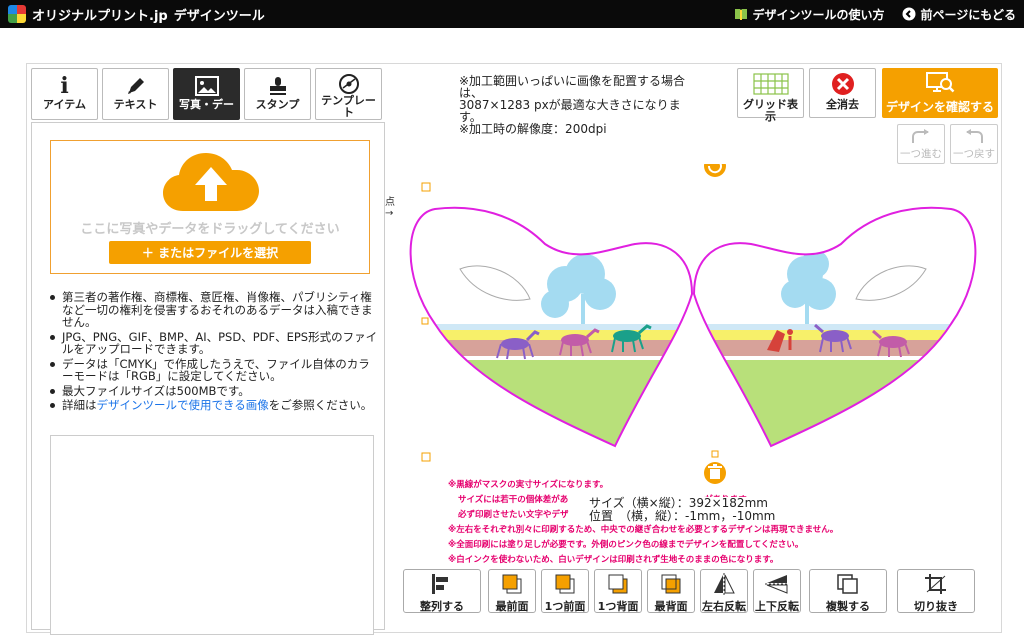 The width and height of the screenshot is (1024, 642). Describe the element at coordinates (968, 14) in the screenshot. I see `back-label: 前ページにもどる` at that location.